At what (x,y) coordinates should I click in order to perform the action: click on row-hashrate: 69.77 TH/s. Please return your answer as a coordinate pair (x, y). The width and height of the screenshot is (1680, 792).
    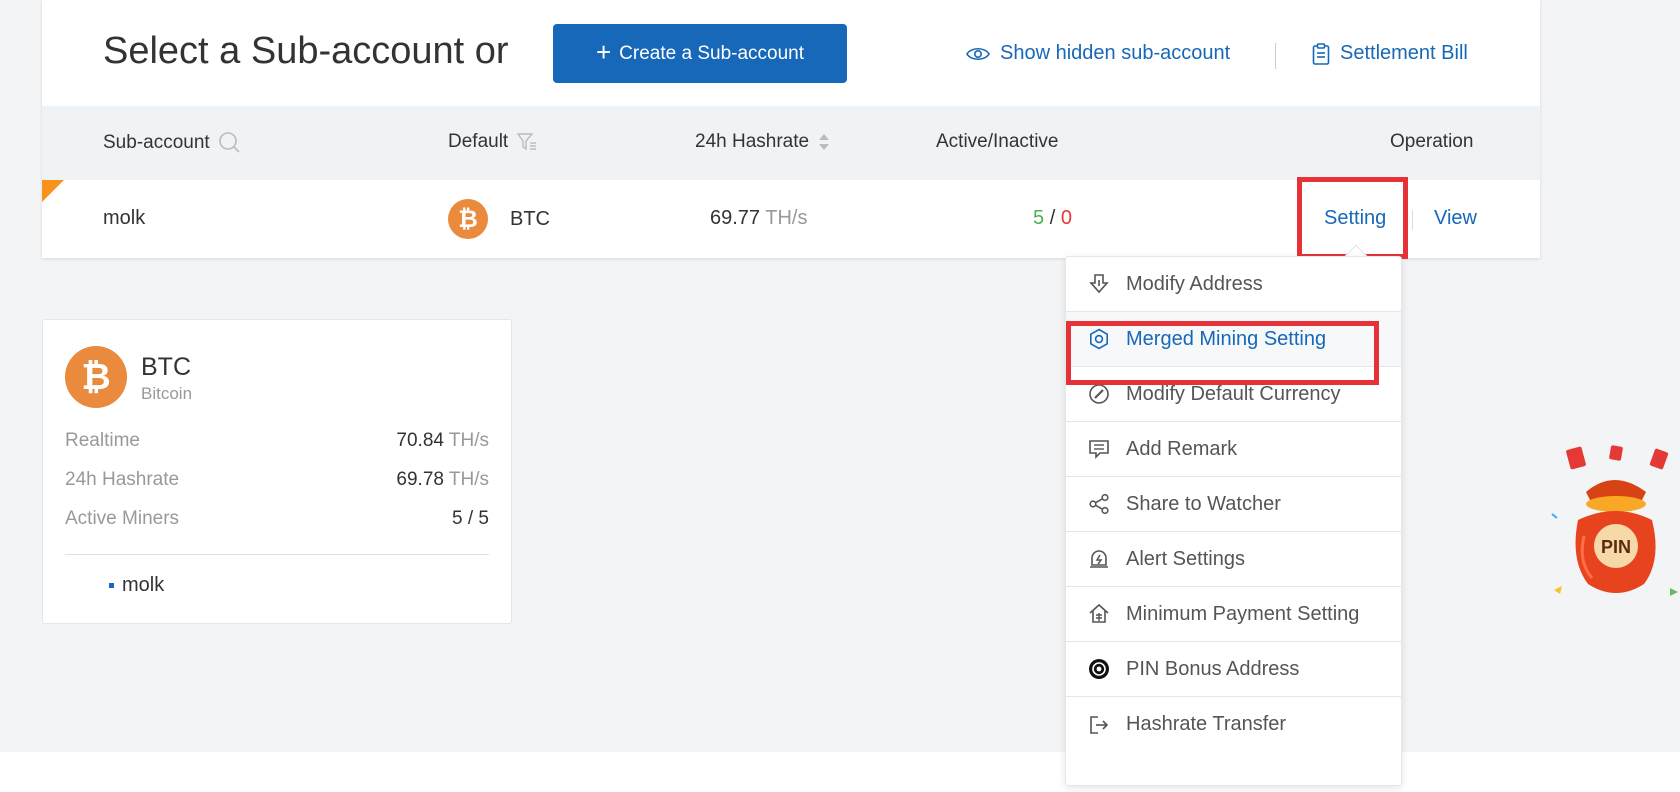
    Looking at the image, I should click on (758, 218).